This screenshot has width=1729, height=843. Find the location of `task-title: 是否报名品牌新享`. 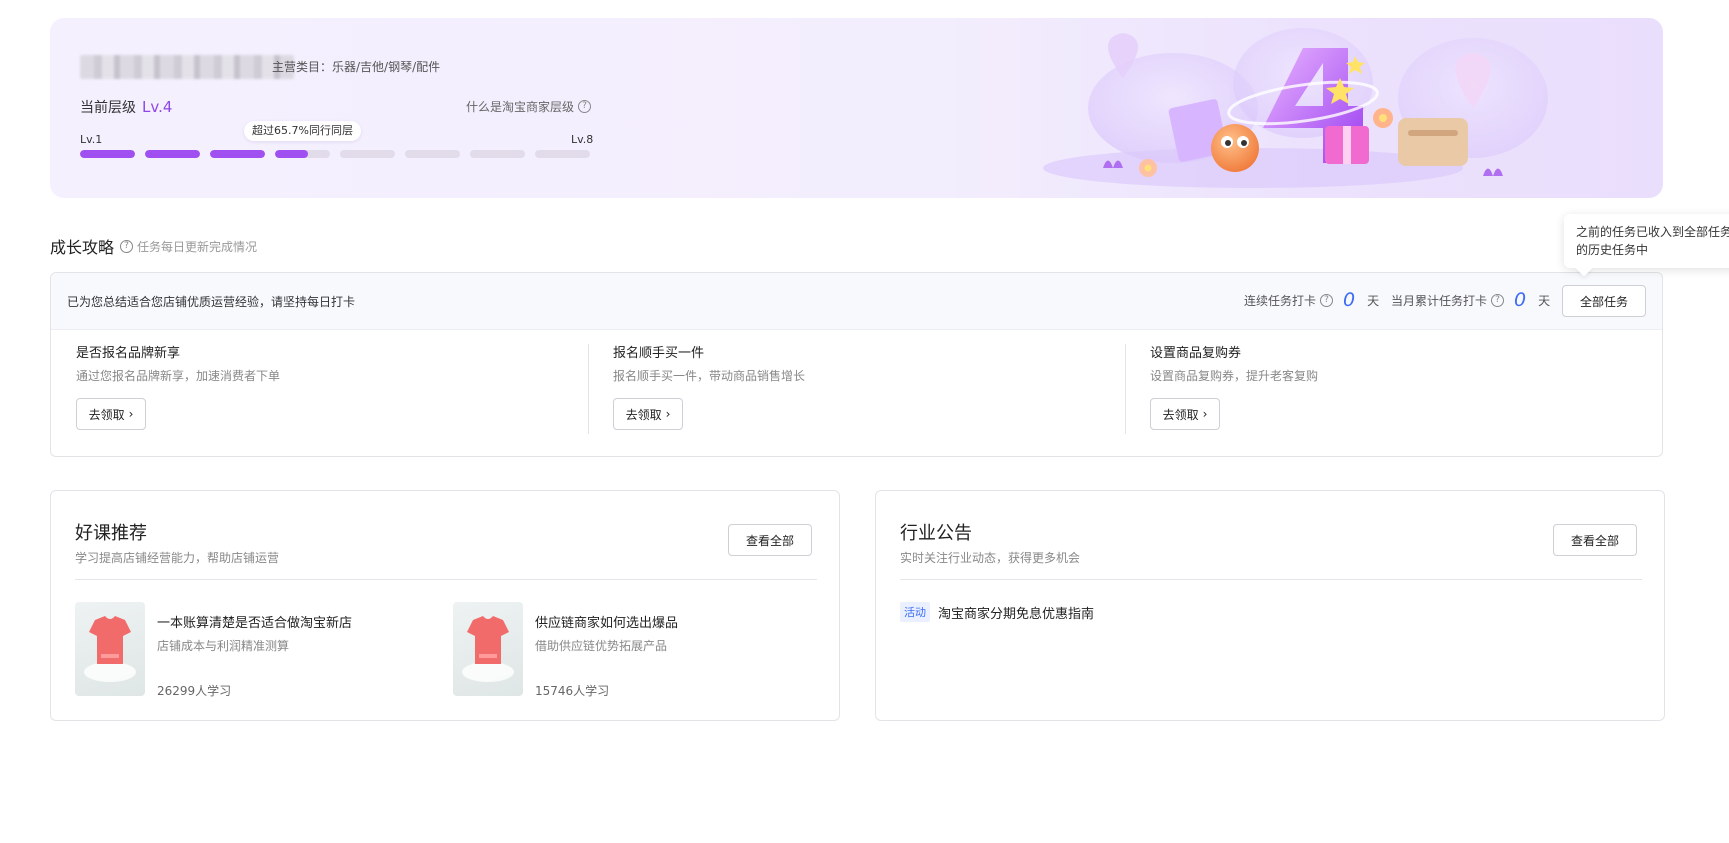

task-title: 是否报名品牌新享 is located at coordinates (128, 353).